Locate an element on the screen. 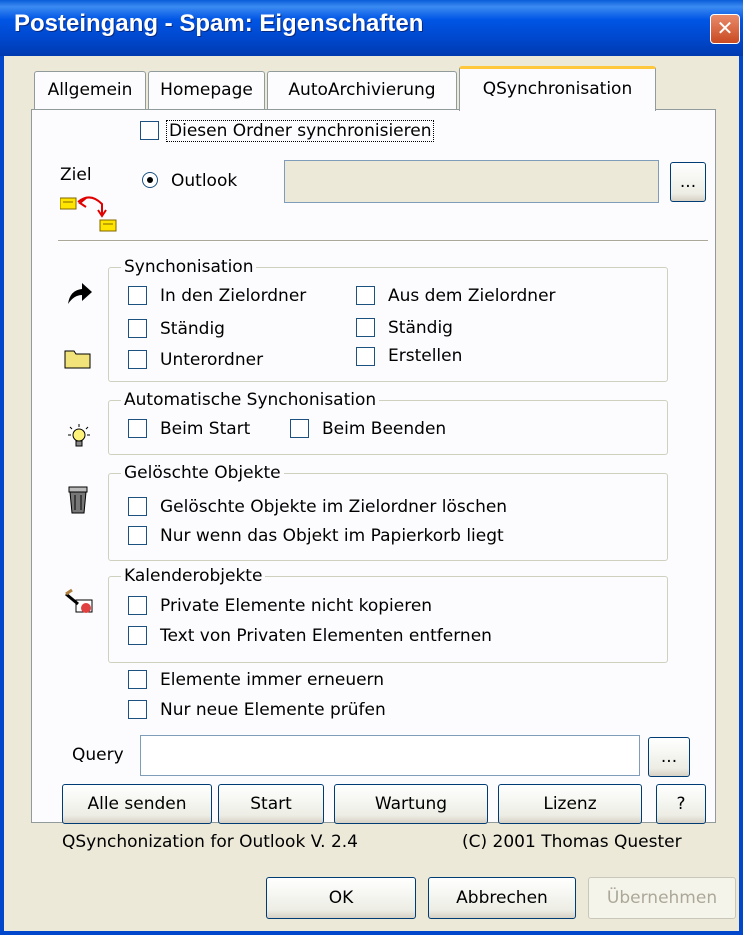  to-target-label: In den Zielordner is located at coordinates (233, 296).